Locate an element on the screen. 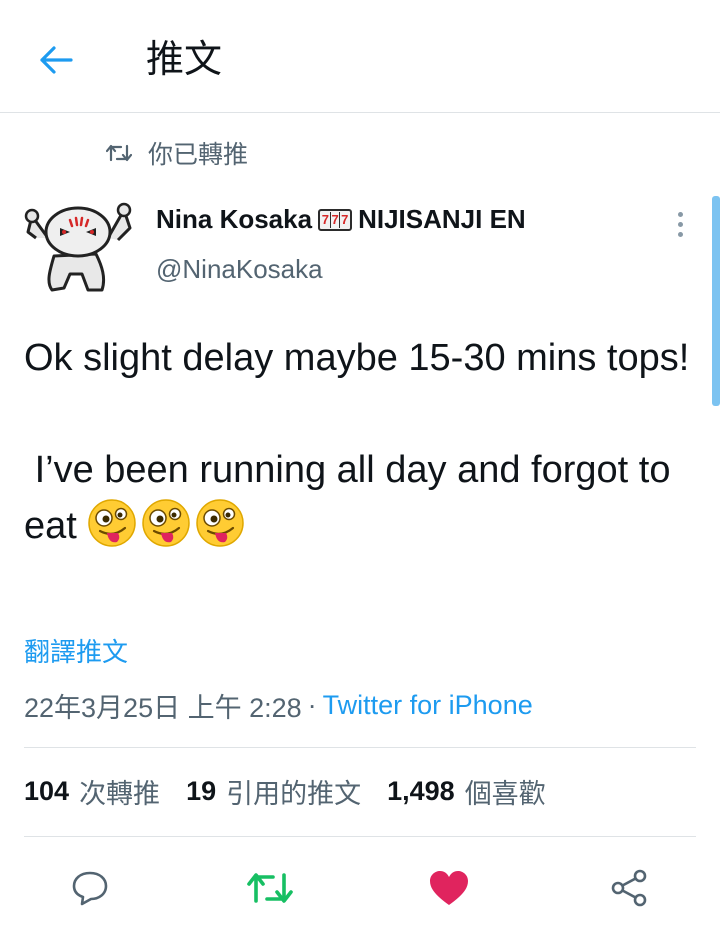 The width and height of the screenshot is (720, 931). back-button is located at coordinates (56, 60).